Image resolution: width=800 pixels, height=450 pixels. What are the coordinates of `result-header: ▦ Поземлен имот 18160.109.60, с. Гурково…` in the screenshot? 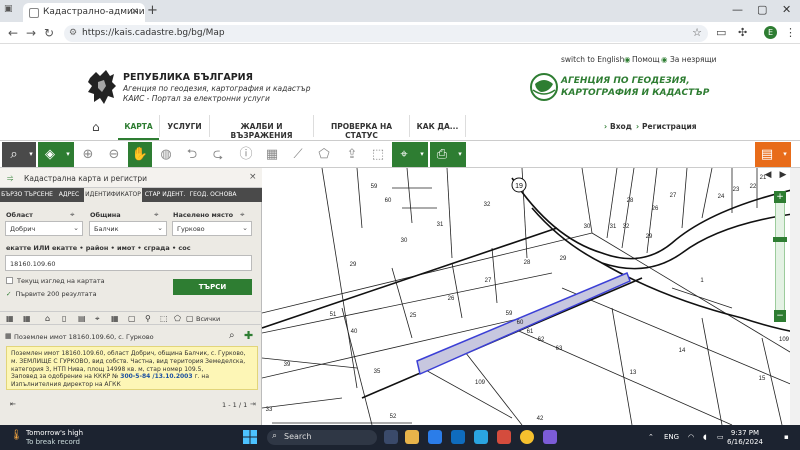 It's located at (131, 336).